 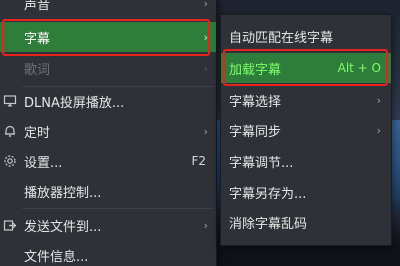 What do you see at coordinates (118, 208) in the screenshot?
I see `menu-separator` at bounding box center [118, 208].